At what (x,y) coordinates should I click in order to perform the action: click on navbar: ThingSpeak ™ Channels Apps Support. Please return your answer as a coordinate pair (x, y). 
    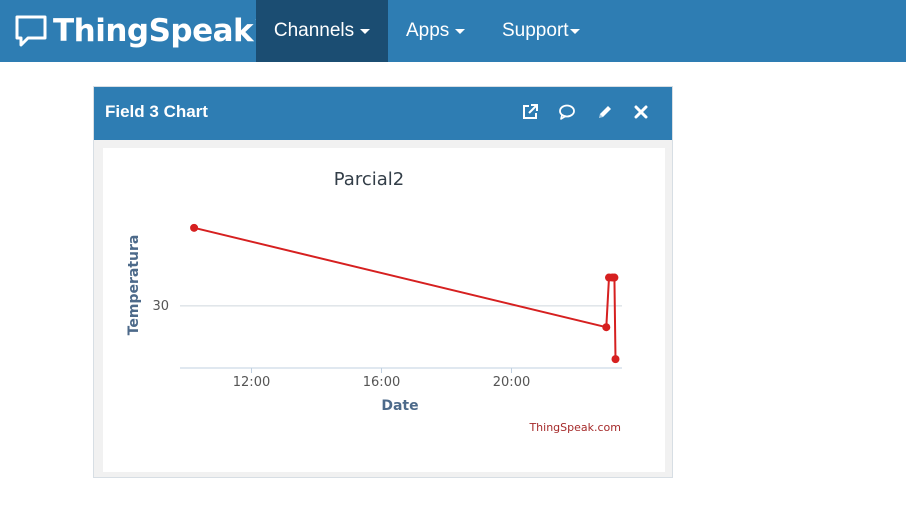
    Looking at the image, I should click on (453, 31).